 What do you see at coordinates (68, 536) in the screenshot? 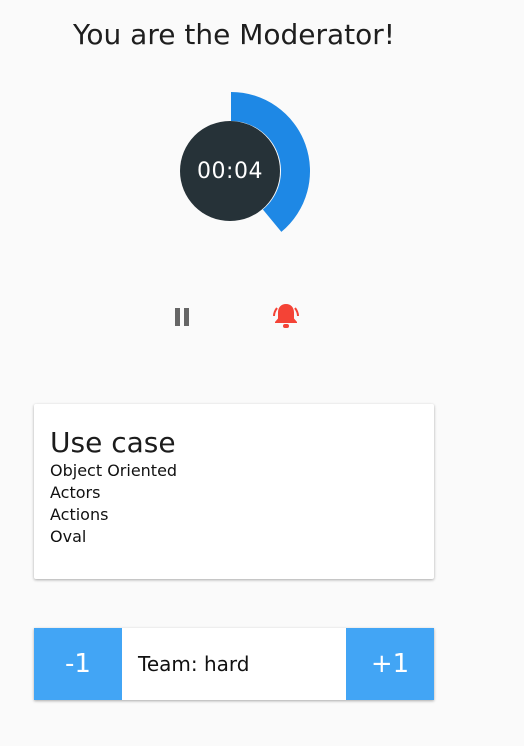
I see `list-item: Oval` at bounding box center [68, 536].